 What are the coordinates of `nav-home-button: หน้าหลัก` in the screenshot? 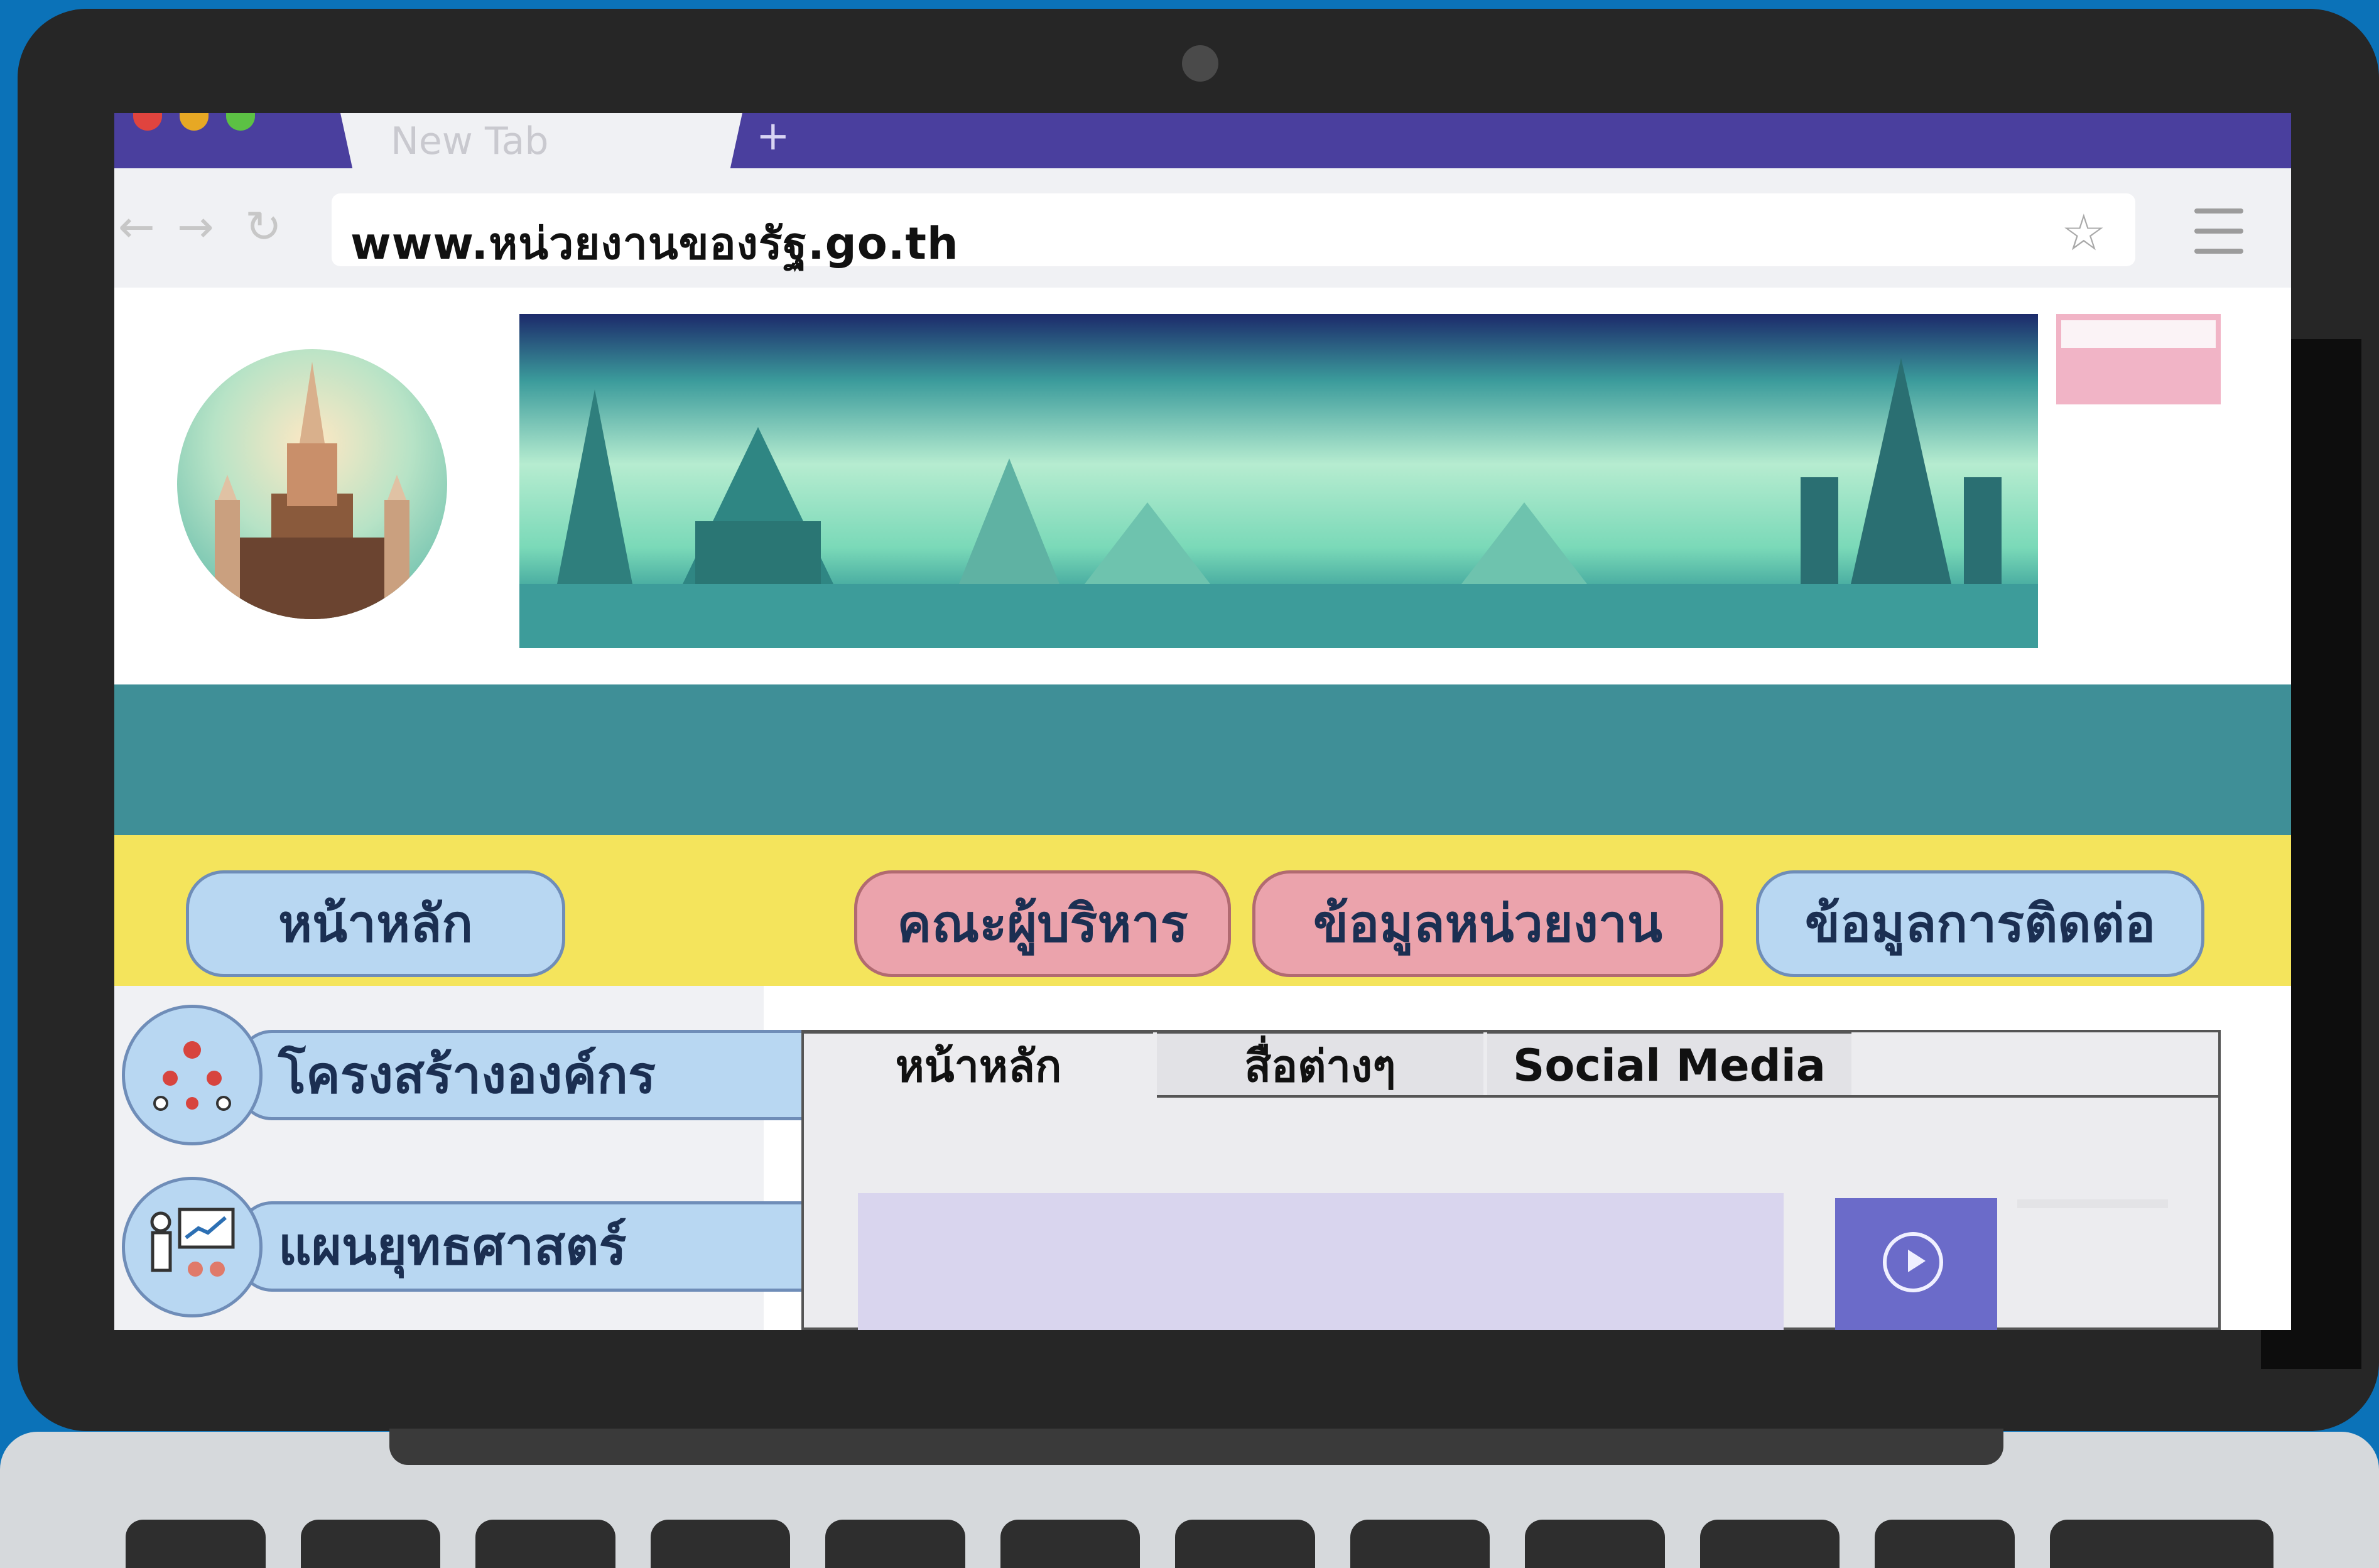 It's located at (375, 923).